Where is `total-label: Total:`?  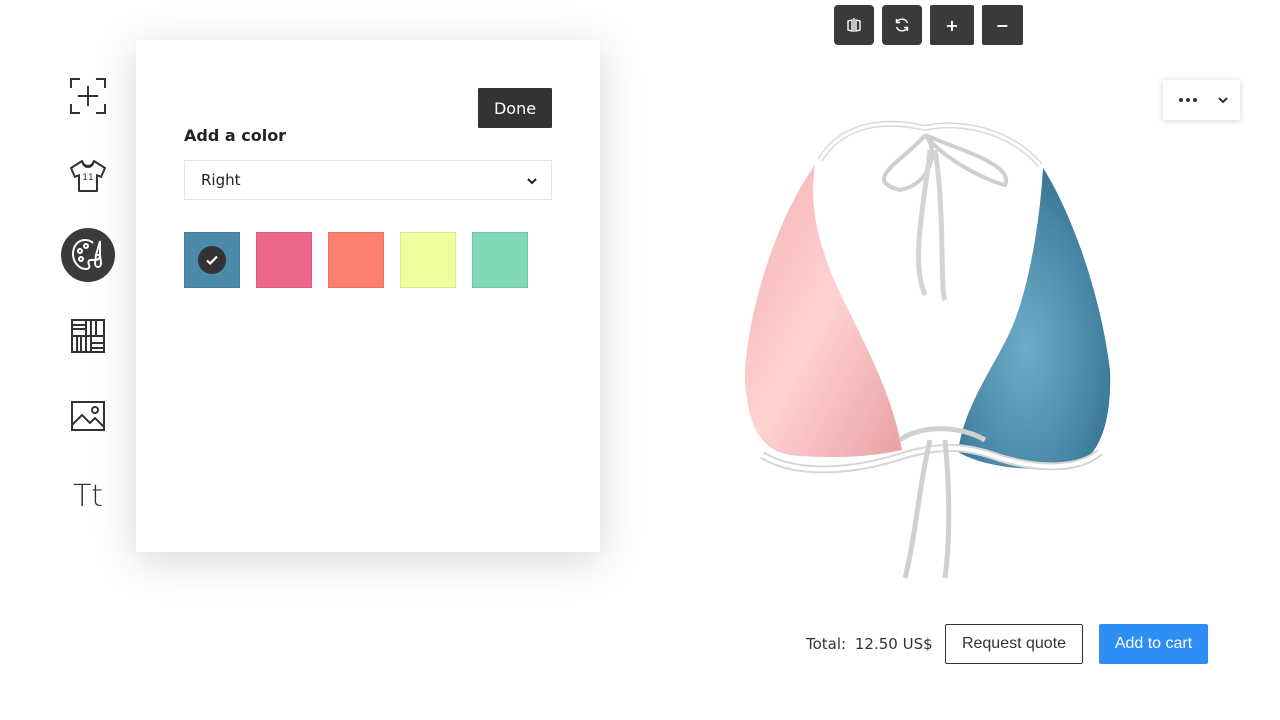
total-label: Total: is located at coordinates (826, 644).